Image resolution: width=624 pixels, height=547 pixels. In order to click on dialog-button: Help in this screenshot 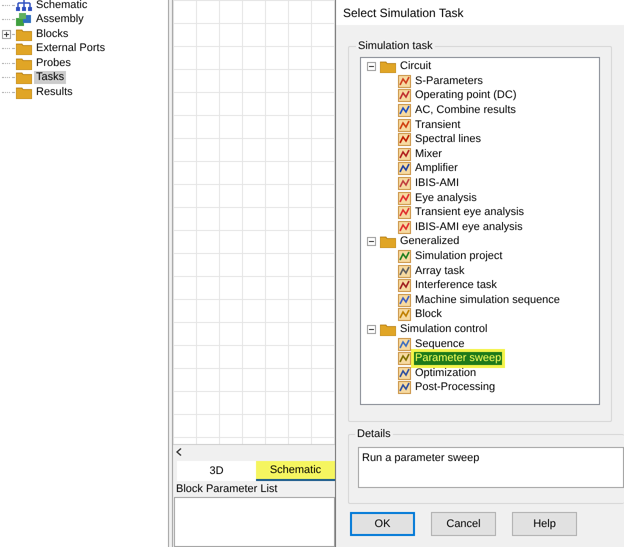, I will do `click(544, 524)`.